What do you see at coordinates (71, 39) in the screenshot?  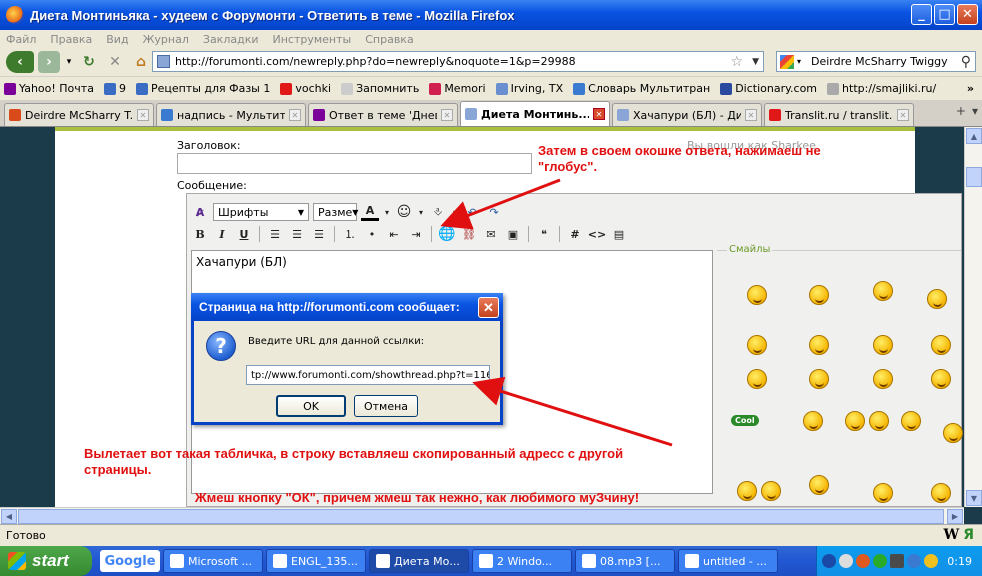 I see `menu-edit: Правка` at bounding box center [71, 39].